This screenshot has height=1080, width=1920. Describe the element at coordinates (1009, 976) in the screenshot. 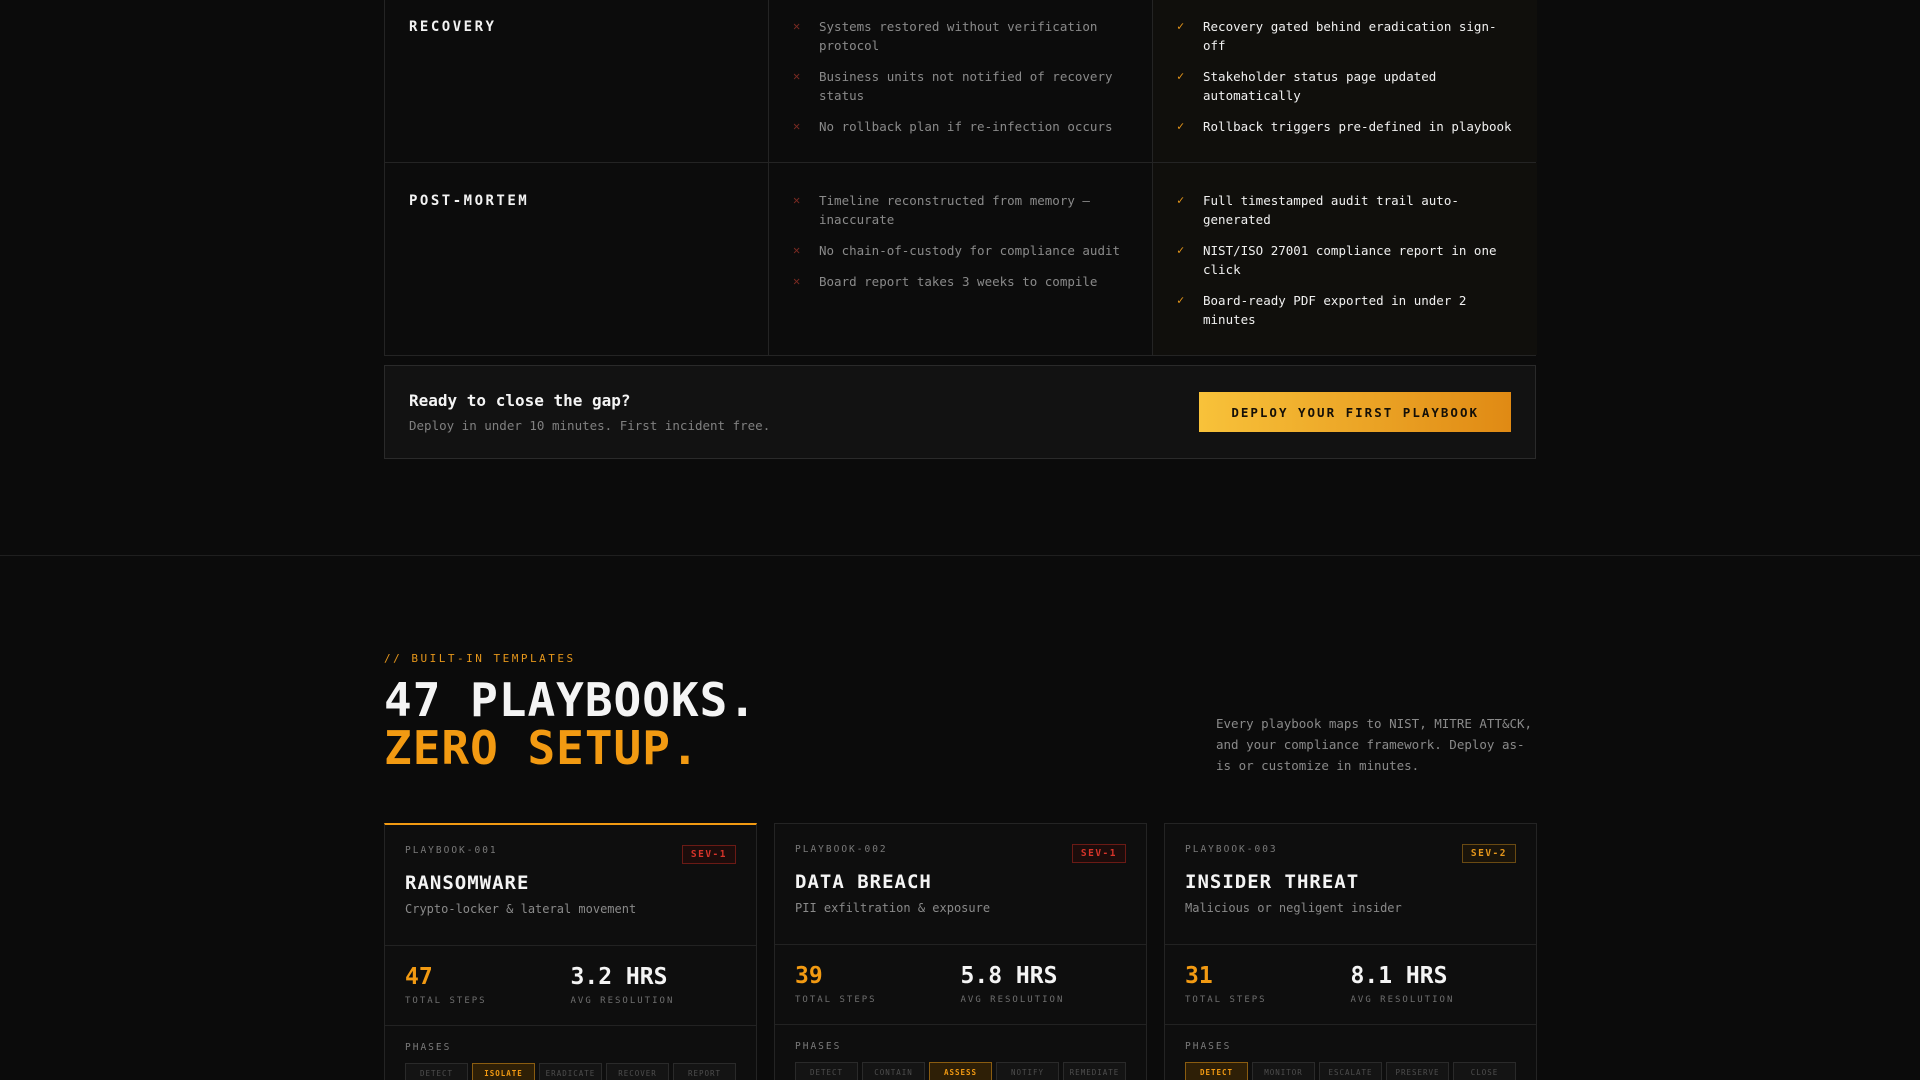

I see `resolution-value: 5.8 HRS` at that location.